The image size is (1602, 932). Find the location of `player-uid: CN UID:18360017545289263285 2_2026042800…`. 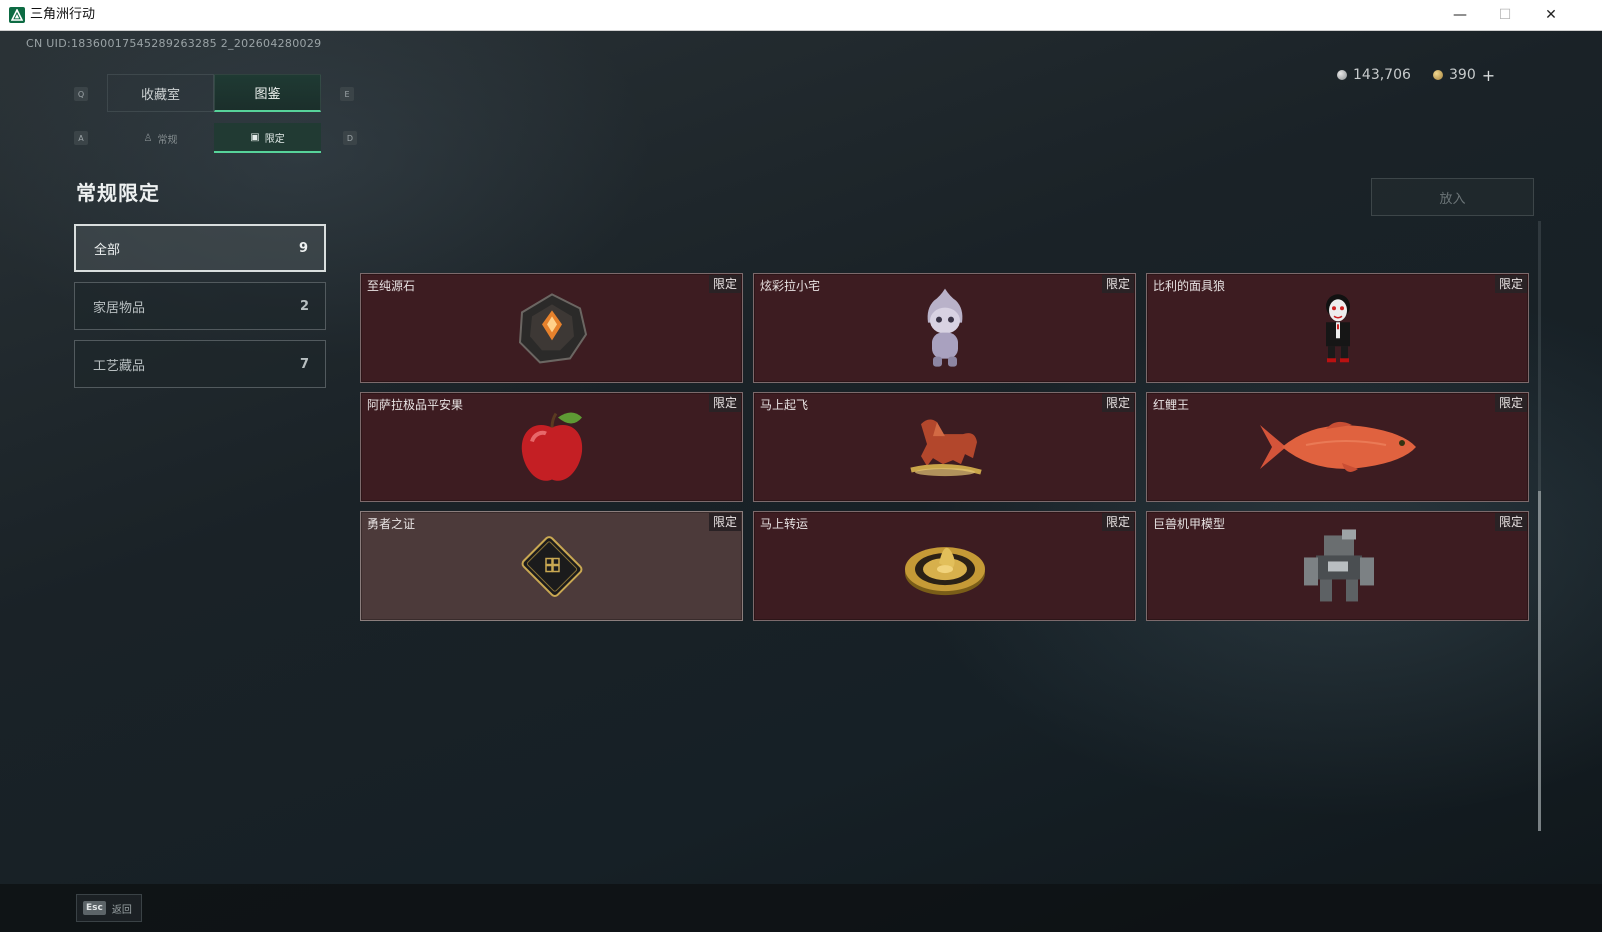

player-uid: CN UID:18360017545289263285 2_2026042800… is located at coordinates (174, 43).